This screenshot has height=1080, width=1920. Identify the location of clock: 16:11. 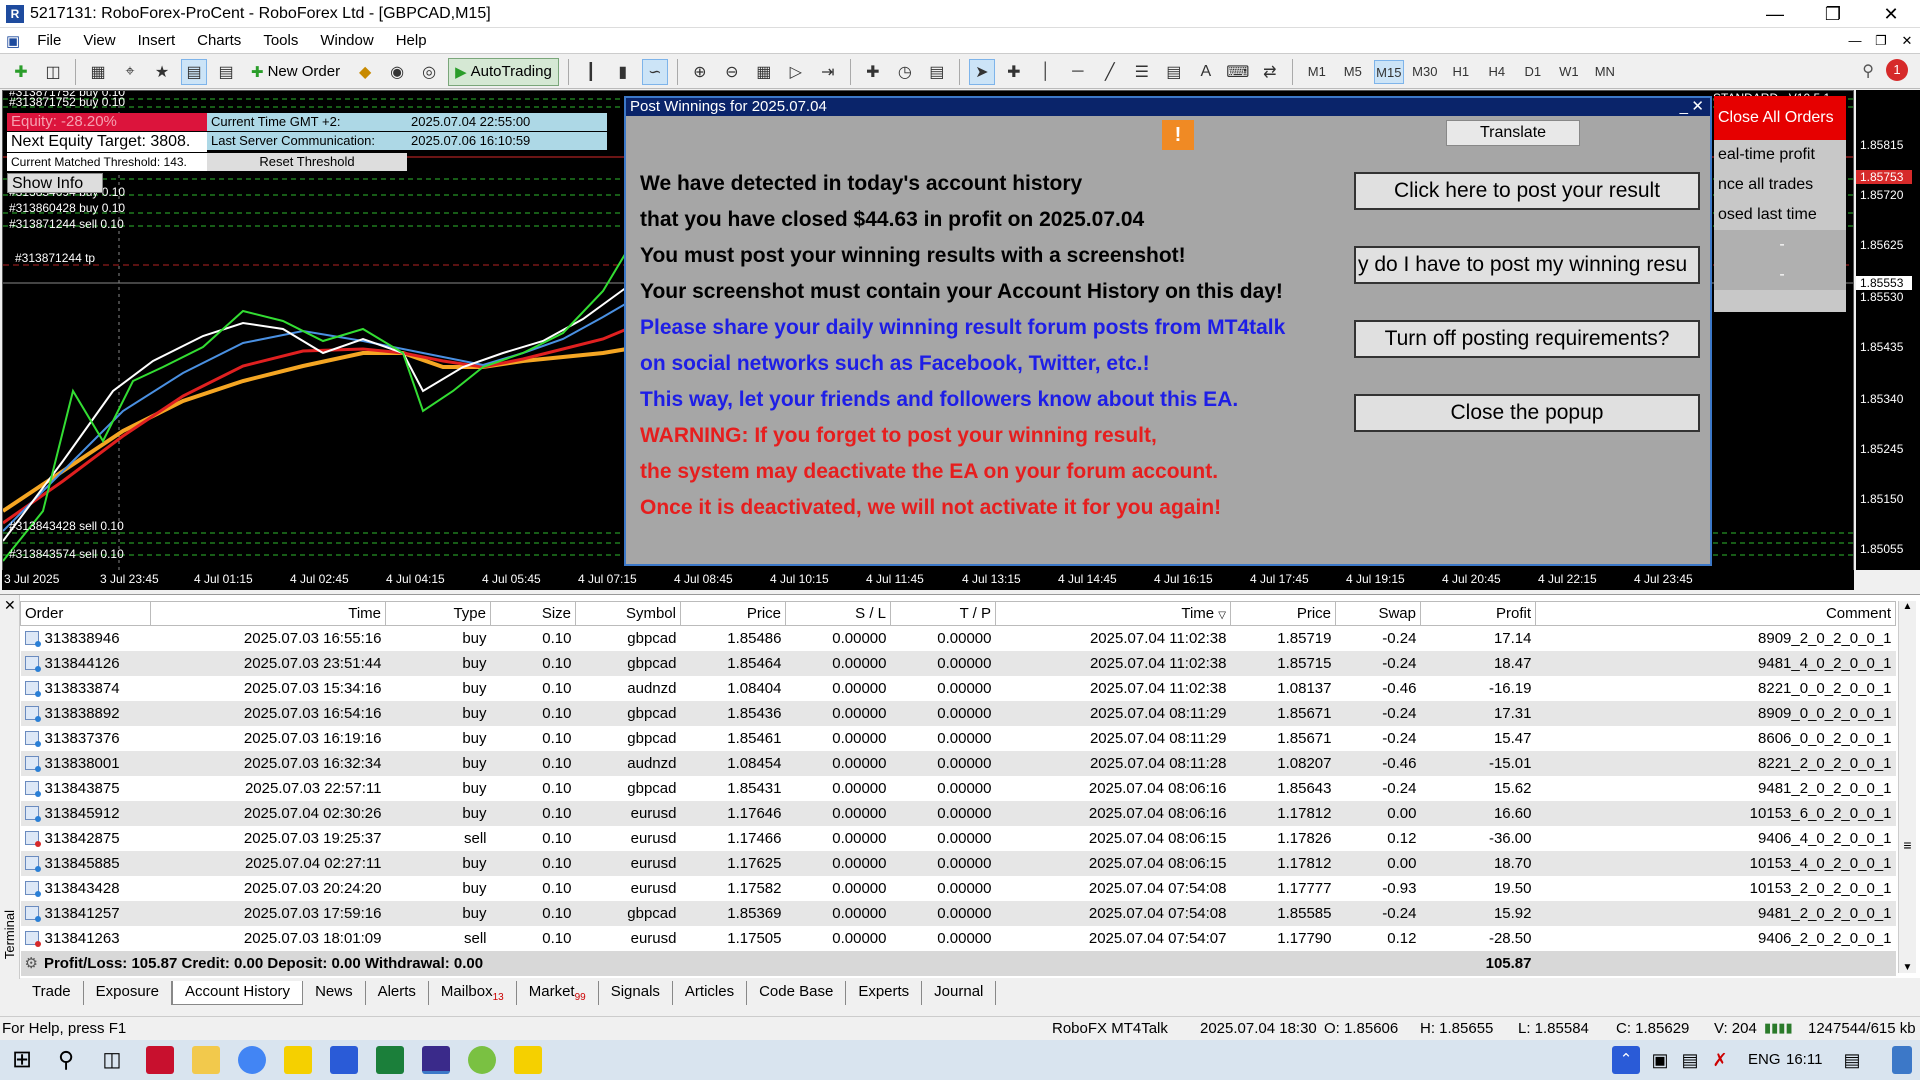
(1804, 1059).